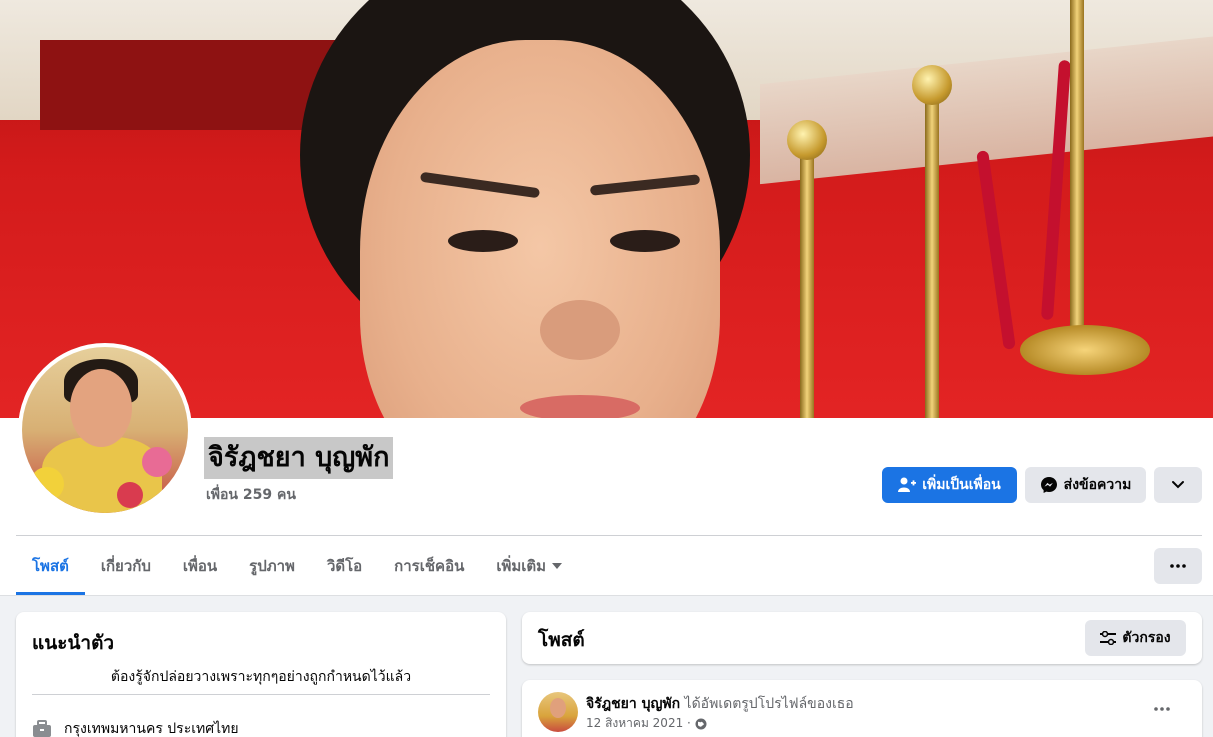  Describe the element at coordinates (73, 643) in the screenshot. I see `intro-title: แนะนำตัว` at that location.